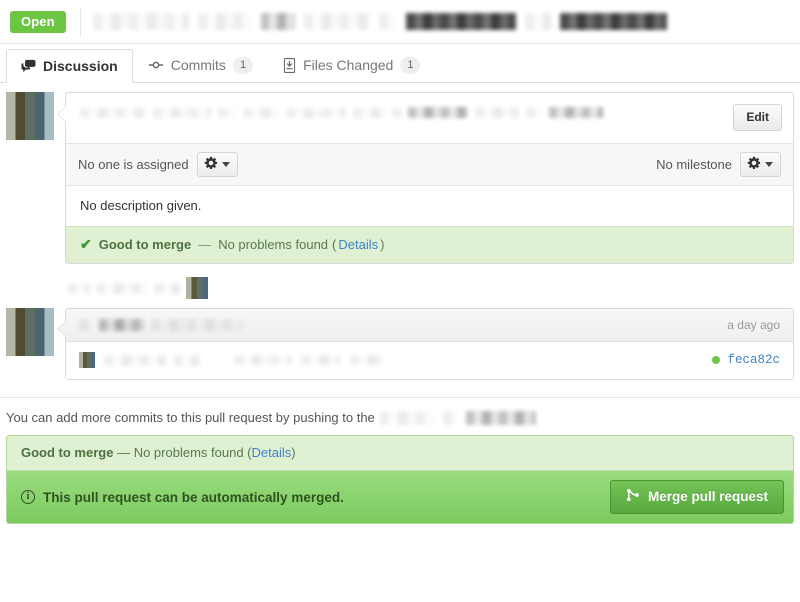 This screenshot has height=602, width=800. Describe the element at coordinates (358, 244) in the screenshot. I see `merge-status-details-link: Details` at that location.